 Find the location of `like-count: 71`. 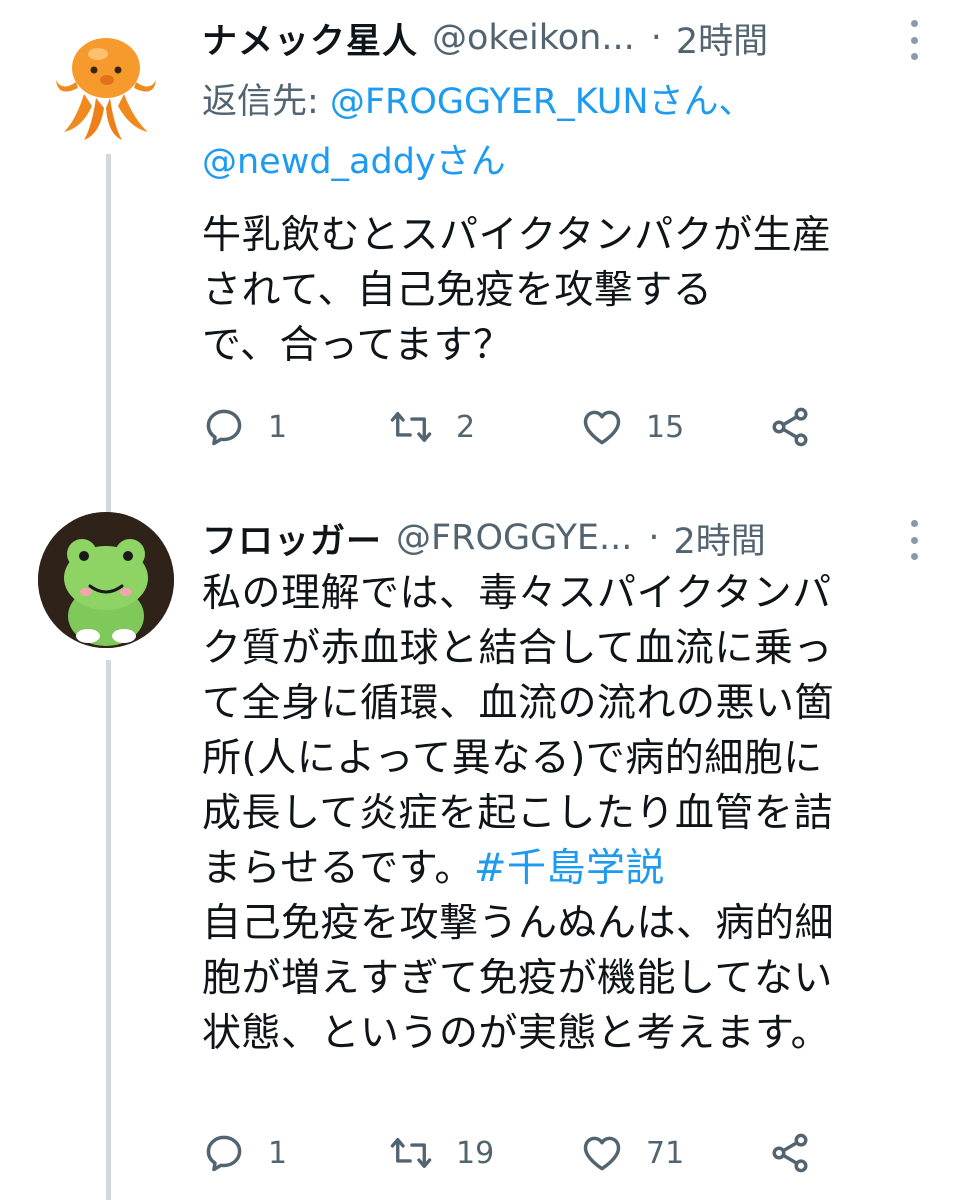

like-count: 71 is located at coordinates (665, 1153).